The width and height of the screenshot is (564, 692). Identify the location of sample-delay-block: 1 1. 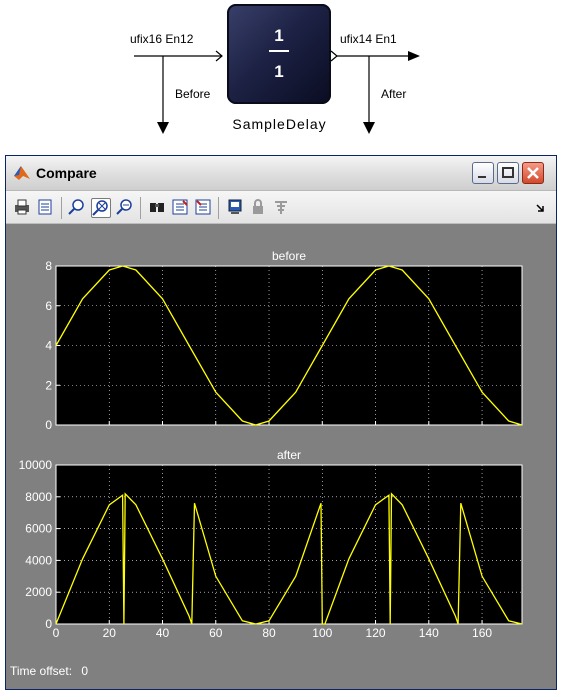
(279, 54).